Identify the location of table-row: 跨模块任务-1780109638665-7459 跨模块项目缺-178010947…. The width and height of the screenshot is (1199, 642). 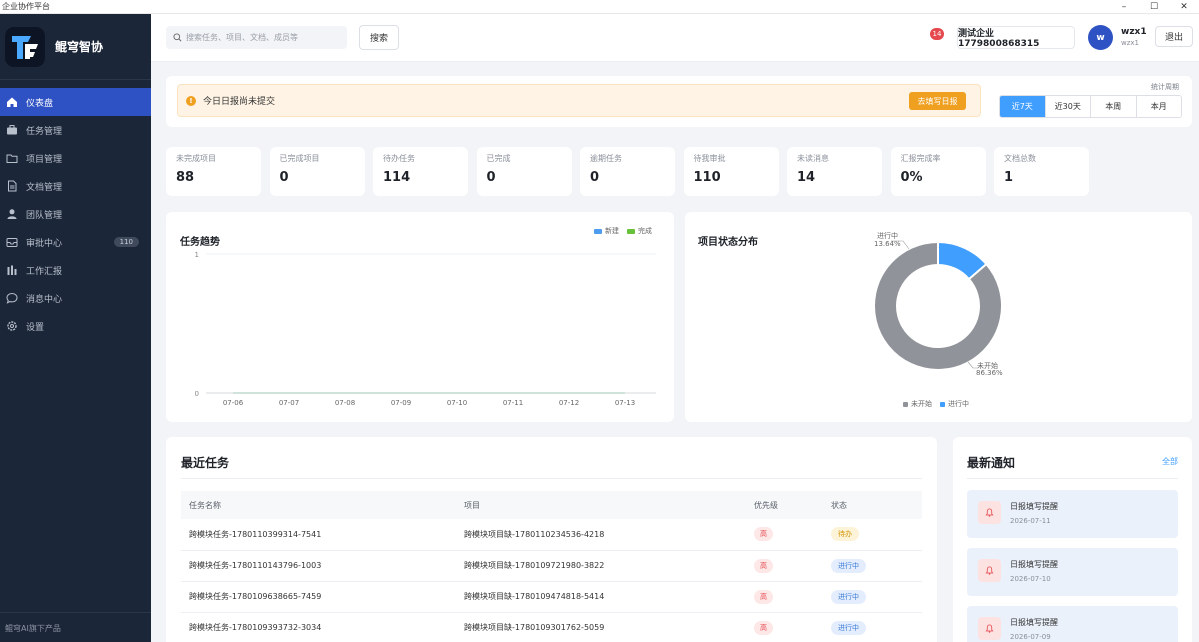
(551, 597).